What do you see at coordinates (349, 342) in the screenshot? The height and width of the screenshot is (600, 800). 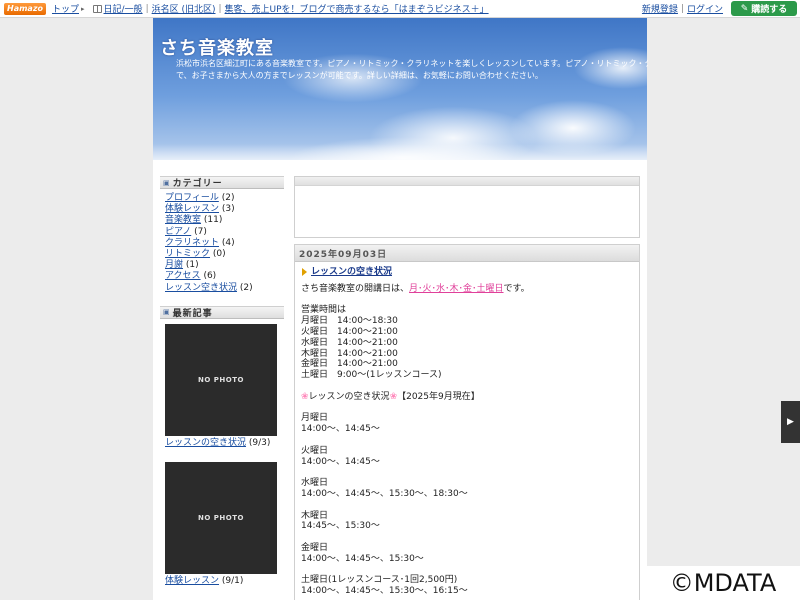 I see `hours-line: 水曜日 14:00～21:00` at bounding box center [349, 342].